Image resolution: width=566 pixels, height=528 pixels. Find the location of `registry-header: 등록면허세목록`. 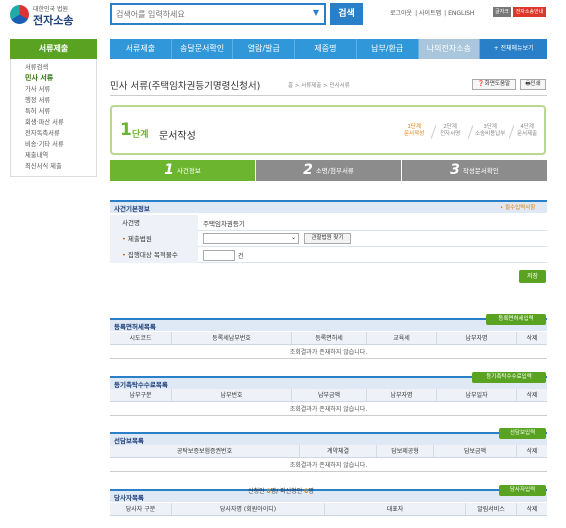

registry-header: 등록면허세목록 is located at coordinates (328, 324).